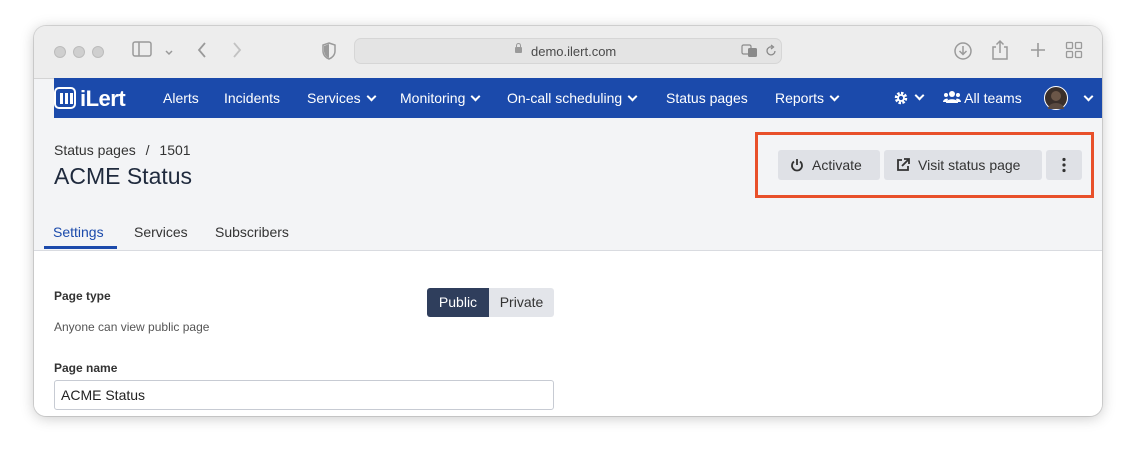 The width and height of the screenshot is (1136, 459). I want to click on users-icon, so click(952, 97).